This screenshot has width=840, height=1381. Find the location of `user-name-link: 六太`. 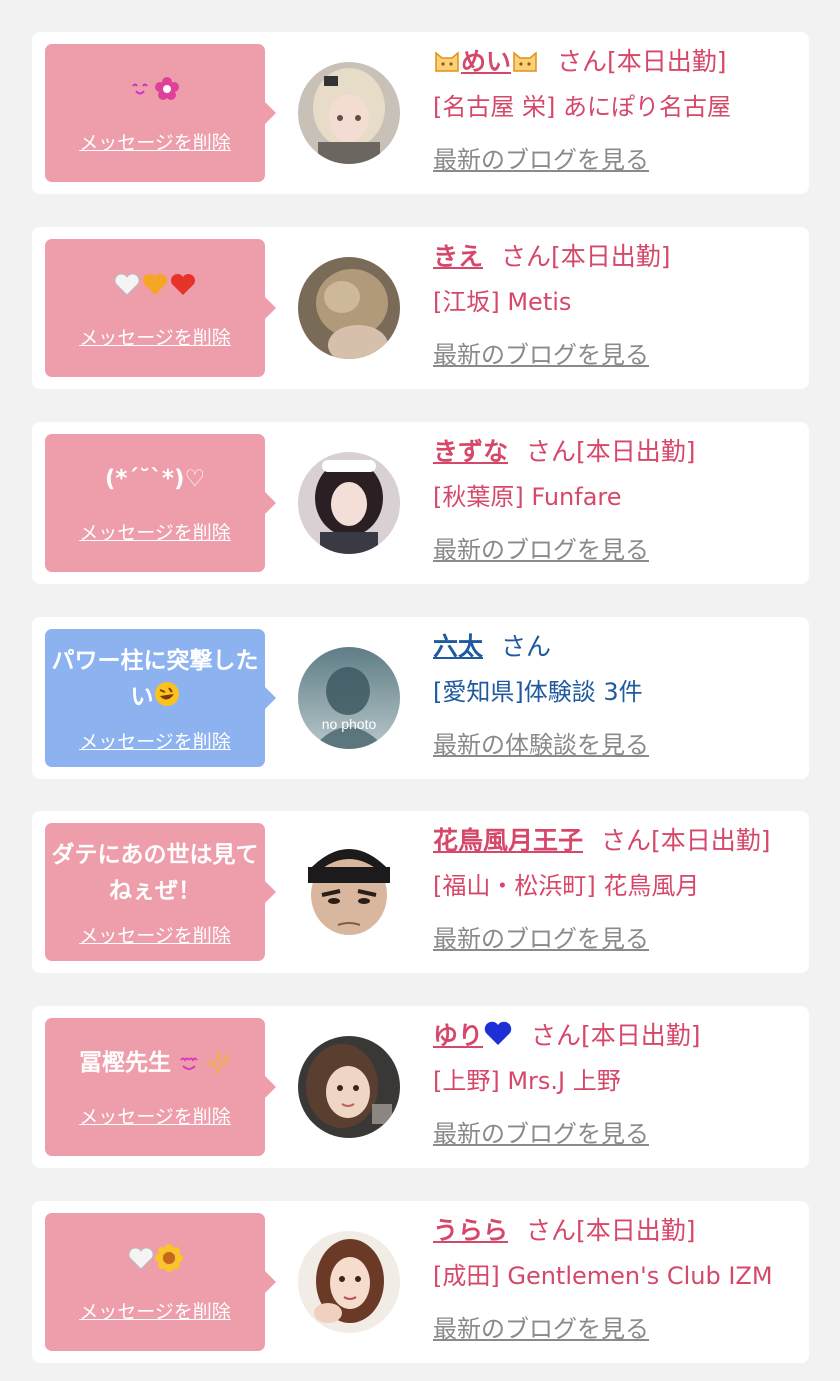

user-name-link: 六太 is located at coordinates (458, 646).